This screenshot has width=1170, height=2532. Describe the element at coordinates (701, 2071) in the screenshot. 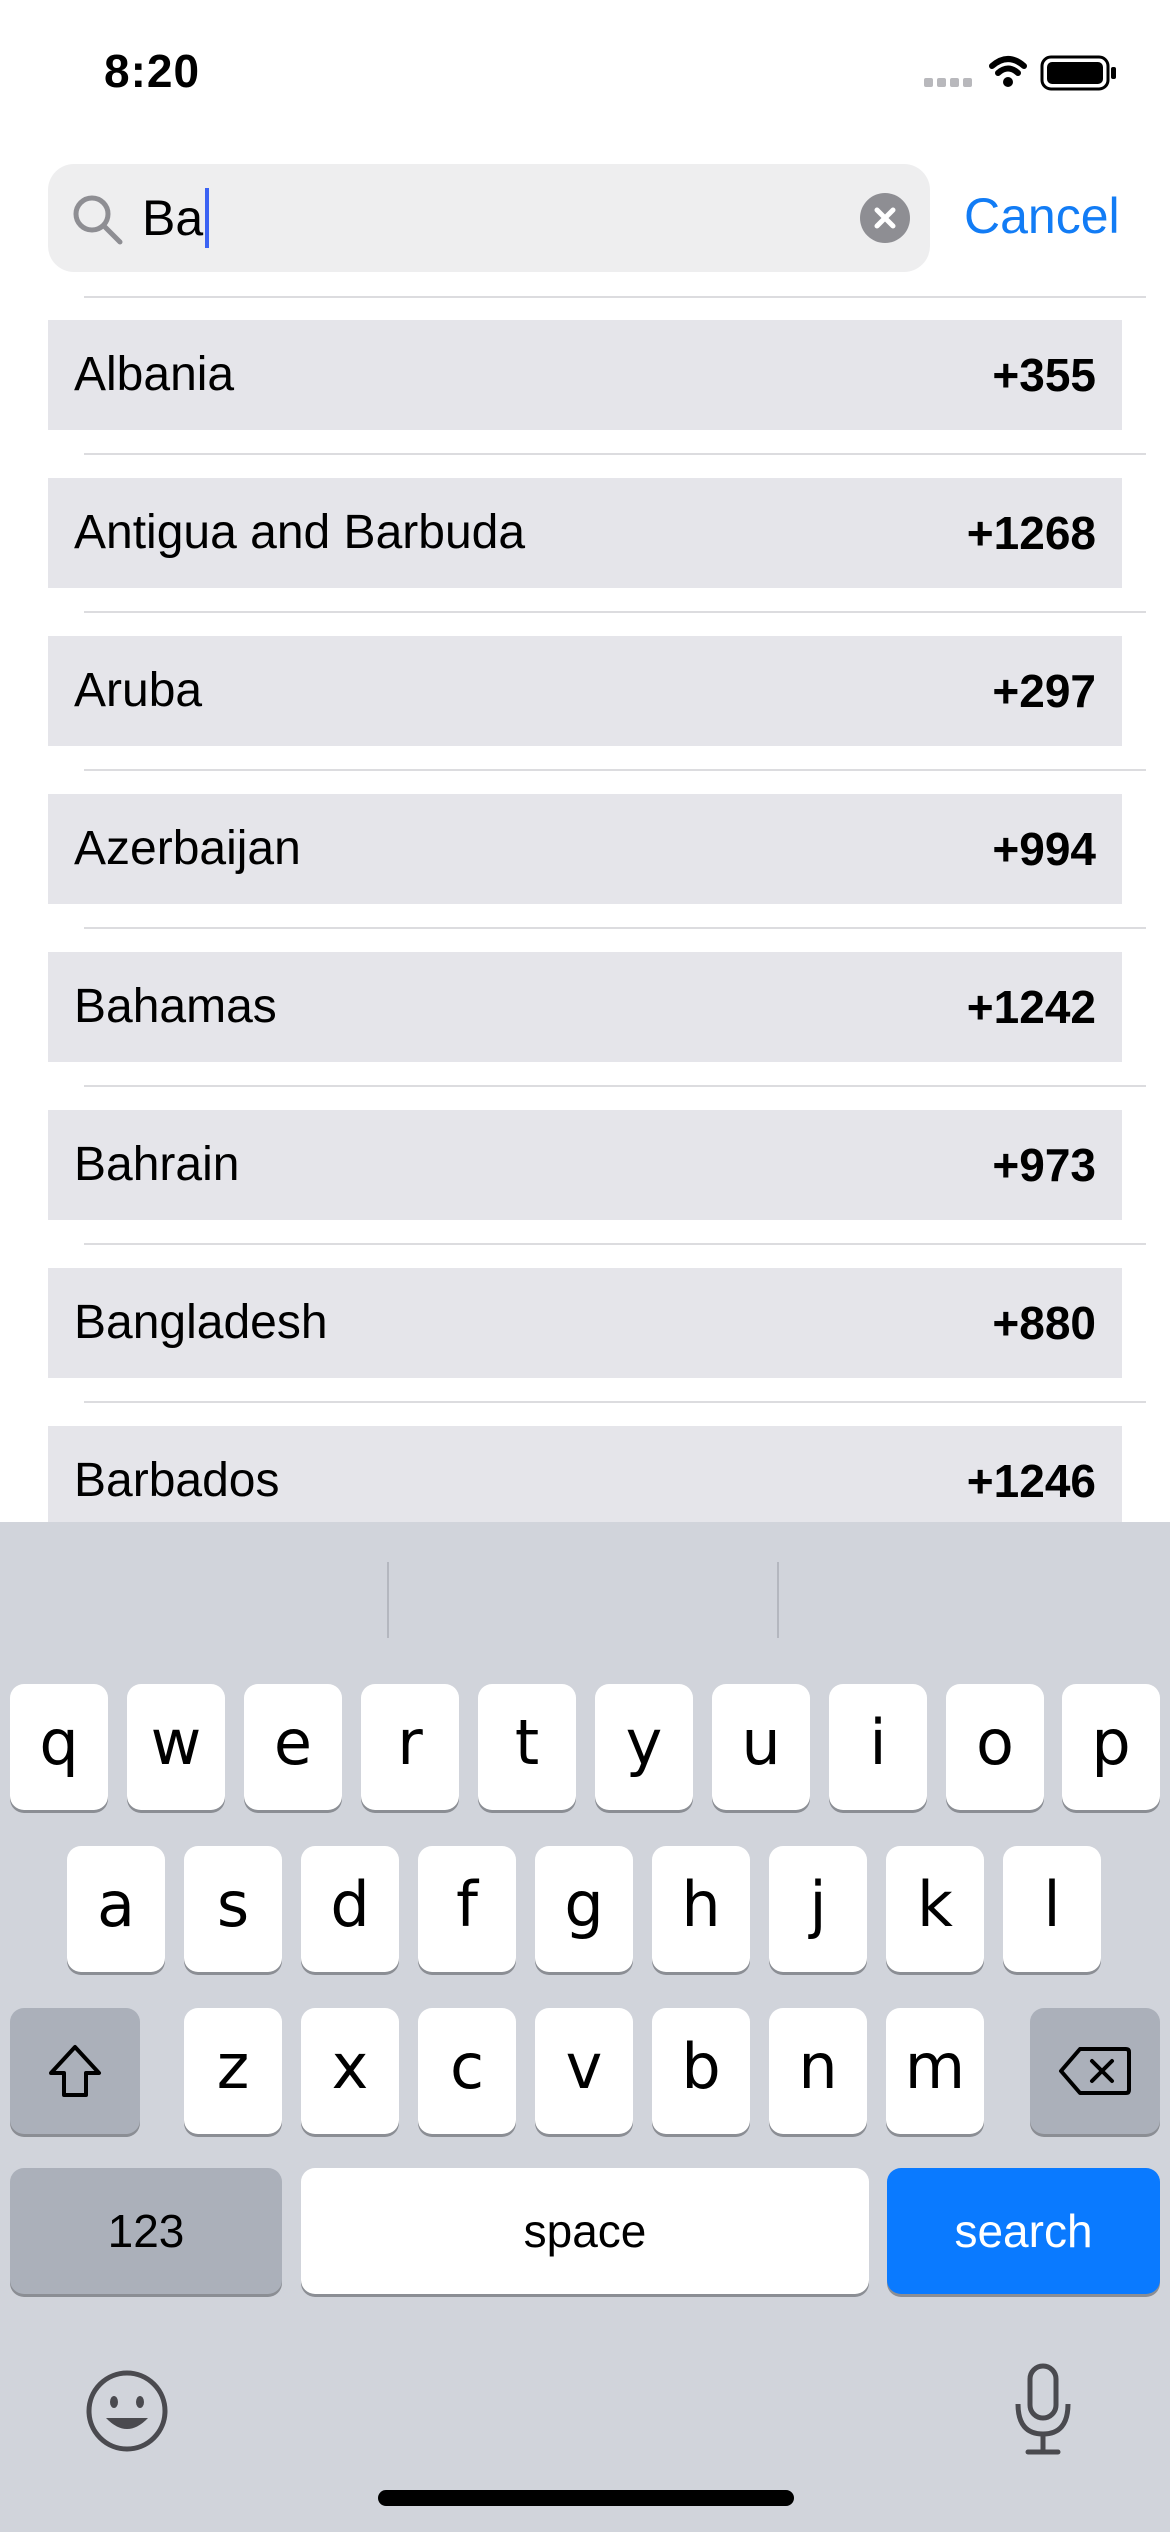

I see `key-b: b` at that location.